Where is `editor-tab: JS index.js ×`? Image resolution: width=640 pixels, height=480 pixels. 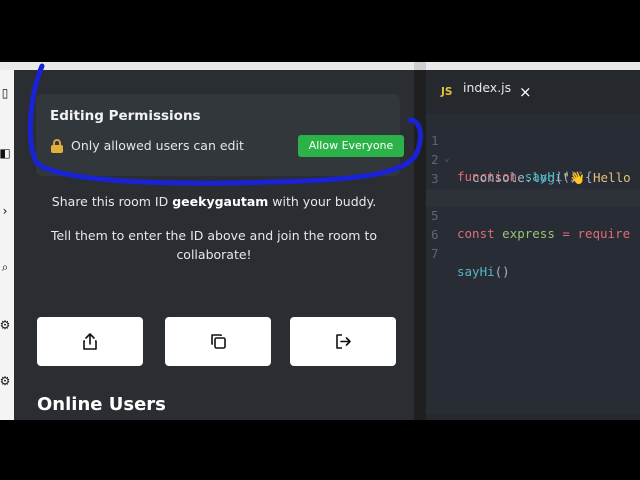
editor-tab: JS index.js × is located at coordinates (486, 90).